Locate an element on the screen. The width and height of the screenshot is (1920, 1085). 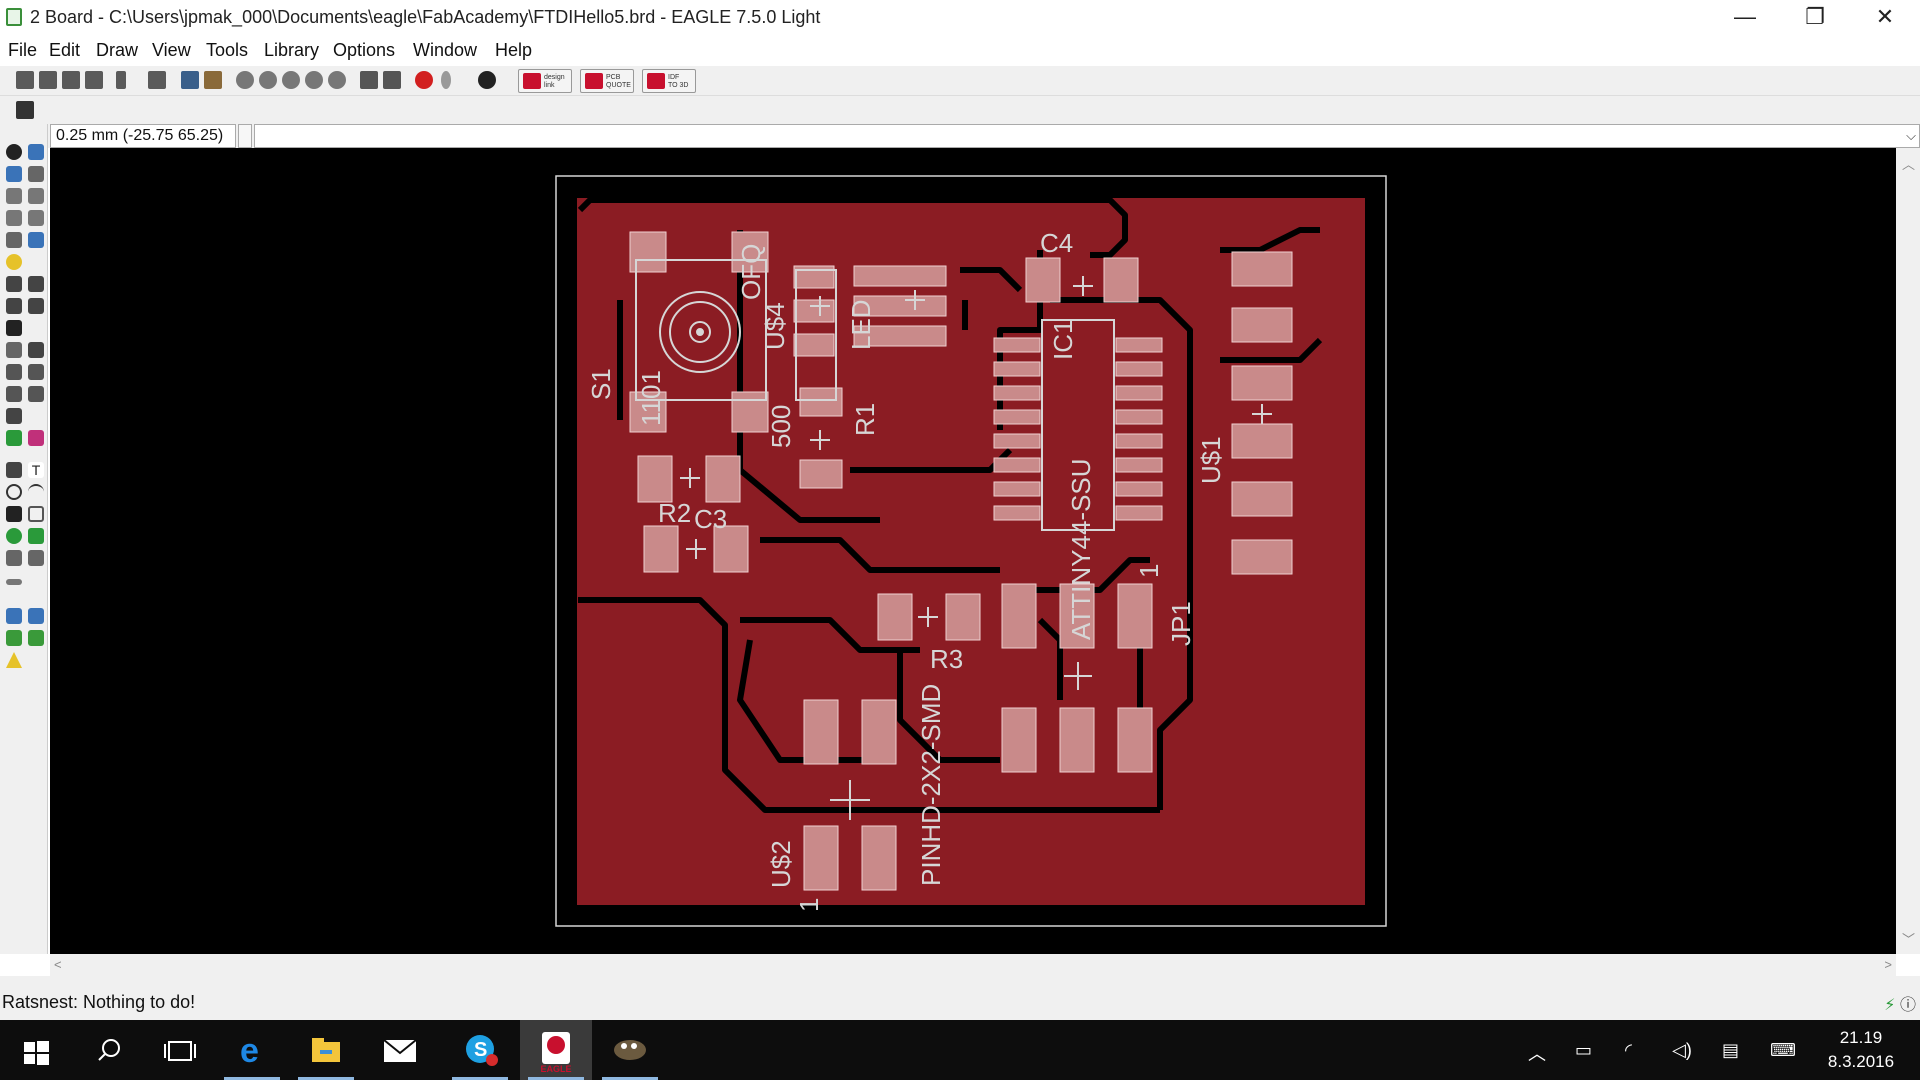
miter-icon is located at coordinates (36, 372).